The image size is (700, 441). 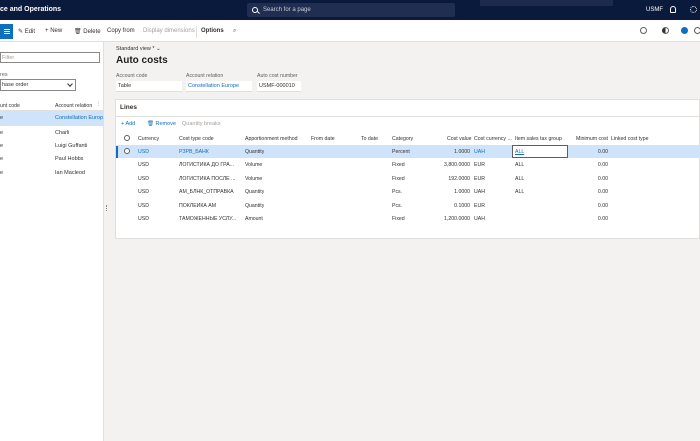 I want to click on column-header-account-code: unt code, so click(x=10, y=106).